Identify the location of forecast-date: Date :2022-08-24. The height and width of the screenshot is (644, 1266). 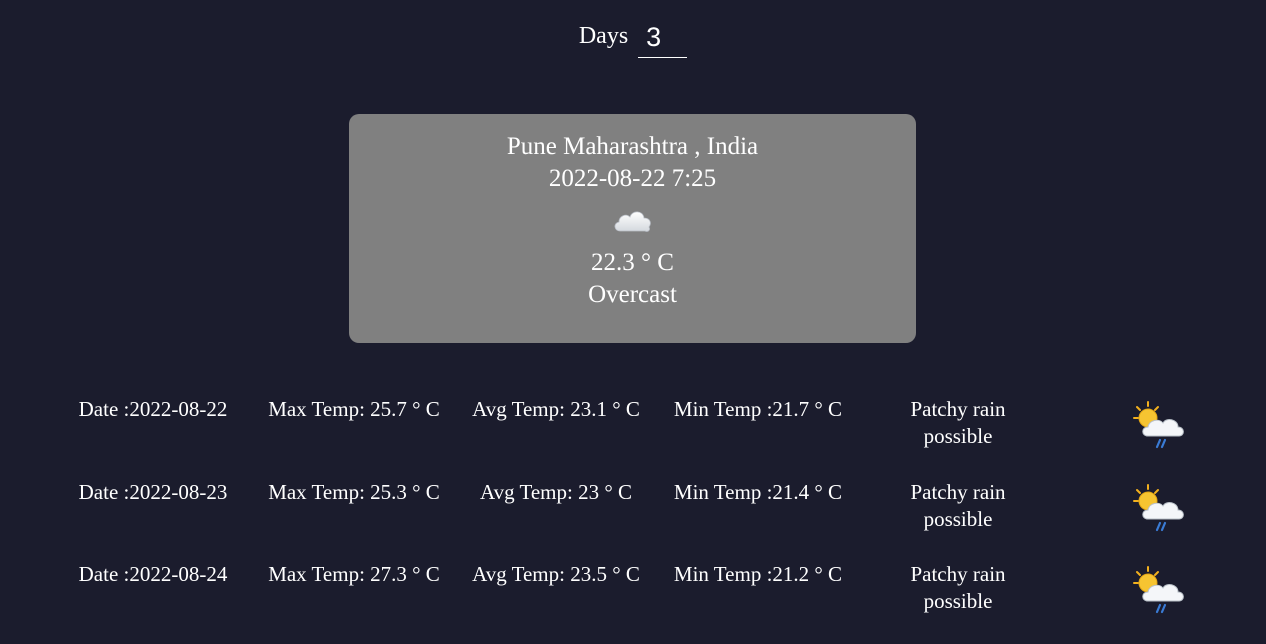
(153, 574).